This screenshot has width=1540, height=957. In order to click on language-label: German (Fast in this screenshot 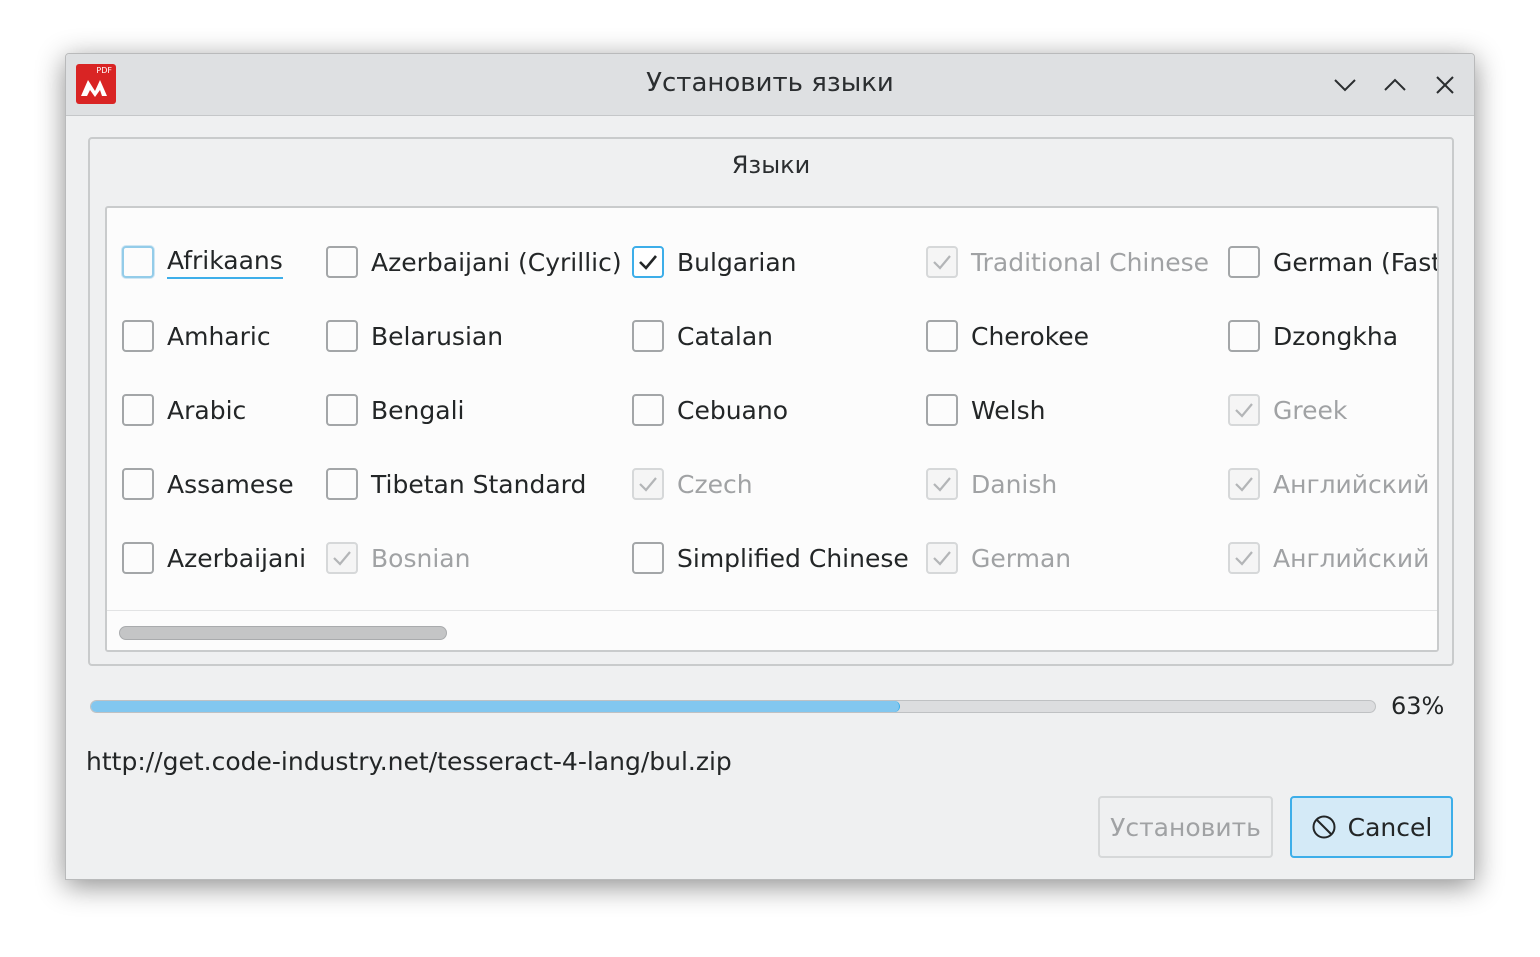, I will do `click(1356, 262)`.